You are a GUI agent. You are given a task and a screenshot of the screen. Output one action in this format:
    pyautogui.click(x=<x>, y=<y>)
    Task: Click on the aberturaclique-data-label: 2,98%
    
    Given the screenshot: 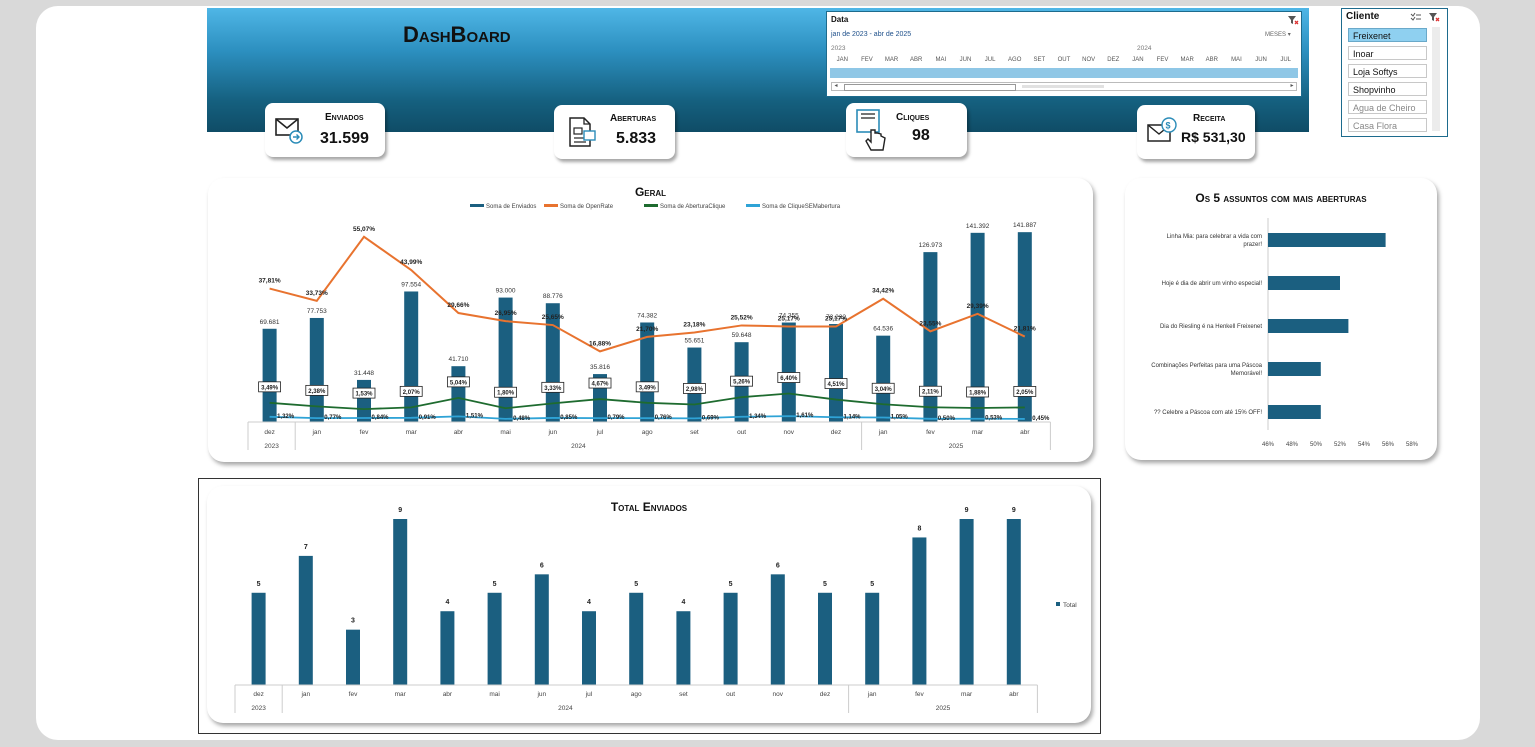 What is the action you would take?
    pyautogui.click(x=695, y=390)
    